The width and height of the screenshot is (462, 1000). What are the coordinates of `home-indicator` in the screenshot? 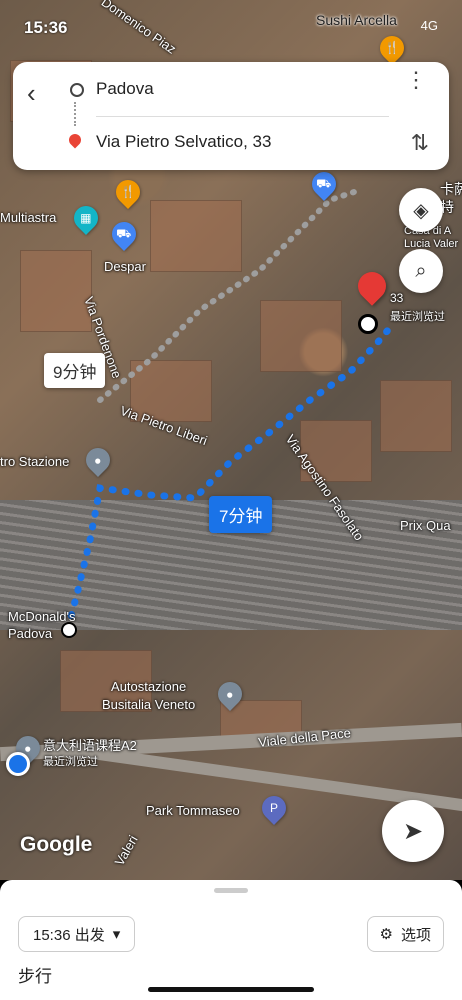 It's located at (231, 989).